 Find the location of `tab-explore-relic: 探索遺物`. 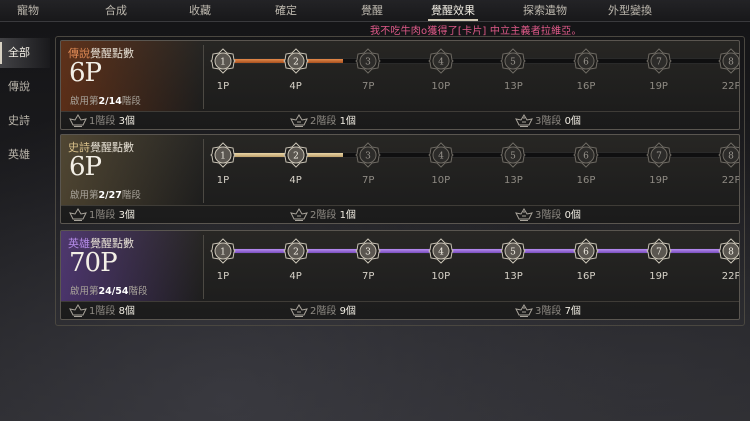

tab-explore-relic: 探索遺物 is located at coordinates (545, 11).